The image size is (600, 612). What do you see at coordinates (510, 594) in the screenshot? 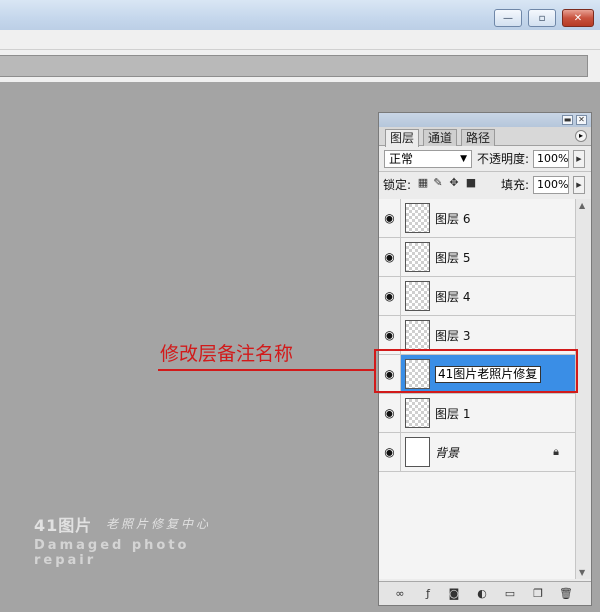
I see `group-icon: ▭` at bounding box center [510, 594].